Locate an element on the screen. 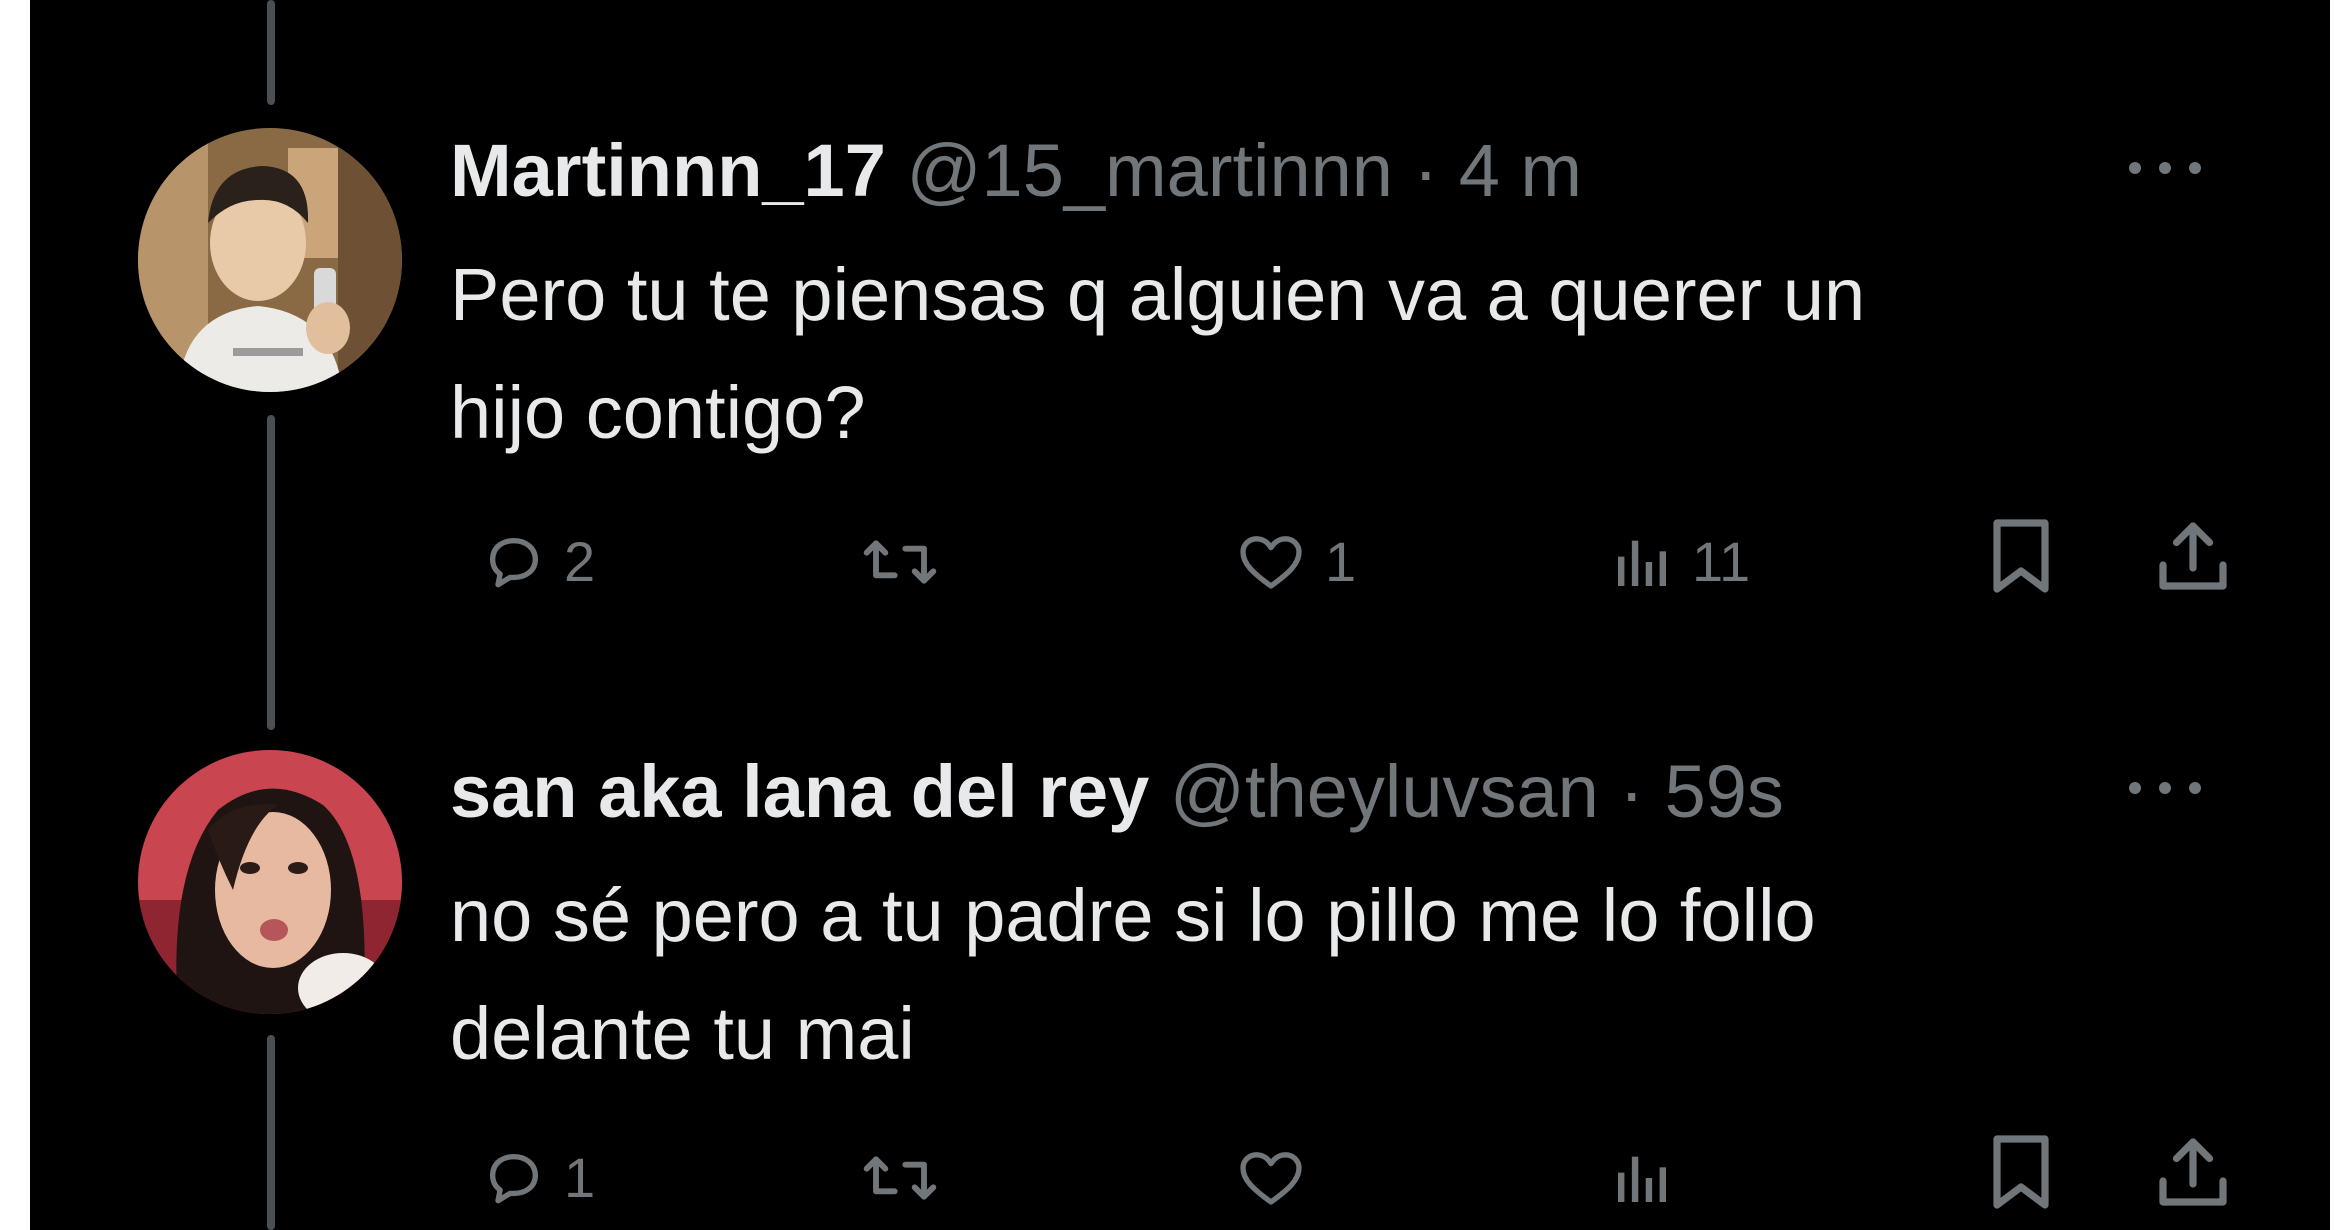 The image size is (2350, 1230). tweet-header: Martinnn_17 @15_martinnn · 4 m is located at coordinates (1016, 171).